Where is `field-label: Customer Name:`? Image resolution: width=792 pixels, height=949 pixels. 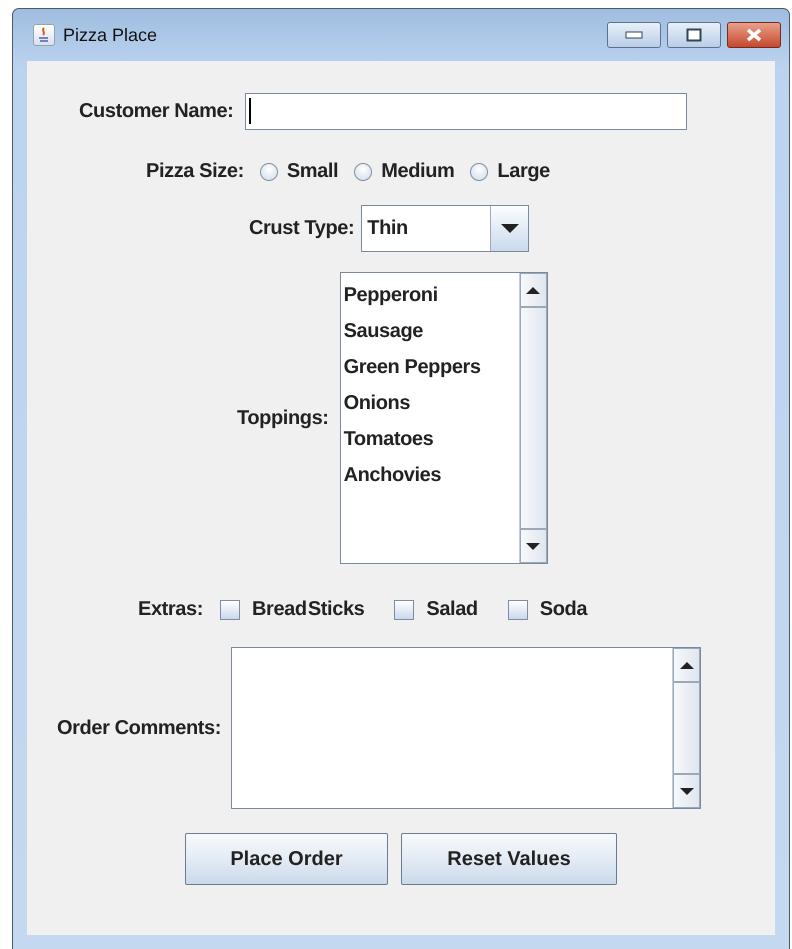
field-label: Customer Name: is located at coordinates (156, 111).